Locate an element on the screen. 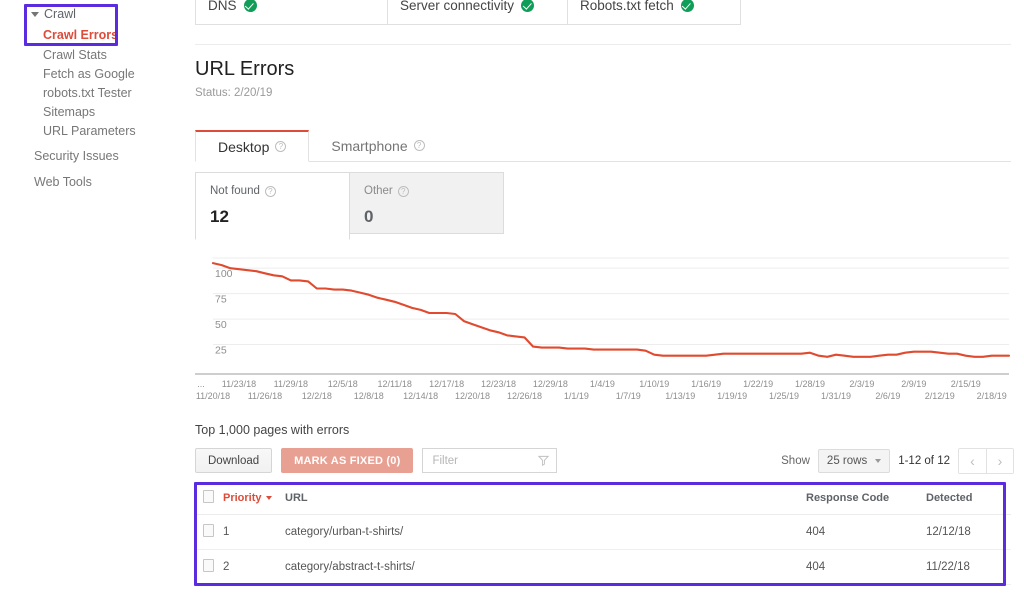 The image size is (1024, 593). health-label: Server connectivity is located at coordinates (457, 6).